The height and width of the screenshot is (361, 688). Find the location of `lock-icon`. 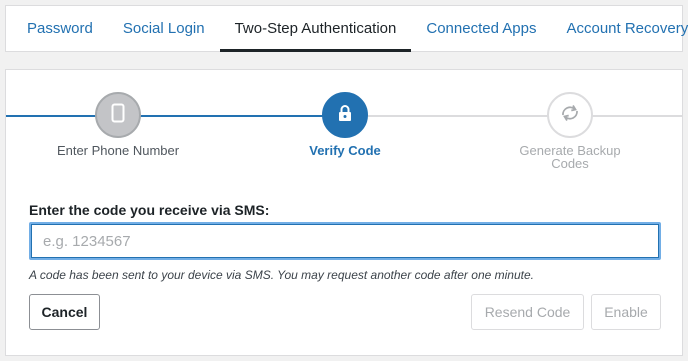

lock-icon is located at coordinates (345, 115).